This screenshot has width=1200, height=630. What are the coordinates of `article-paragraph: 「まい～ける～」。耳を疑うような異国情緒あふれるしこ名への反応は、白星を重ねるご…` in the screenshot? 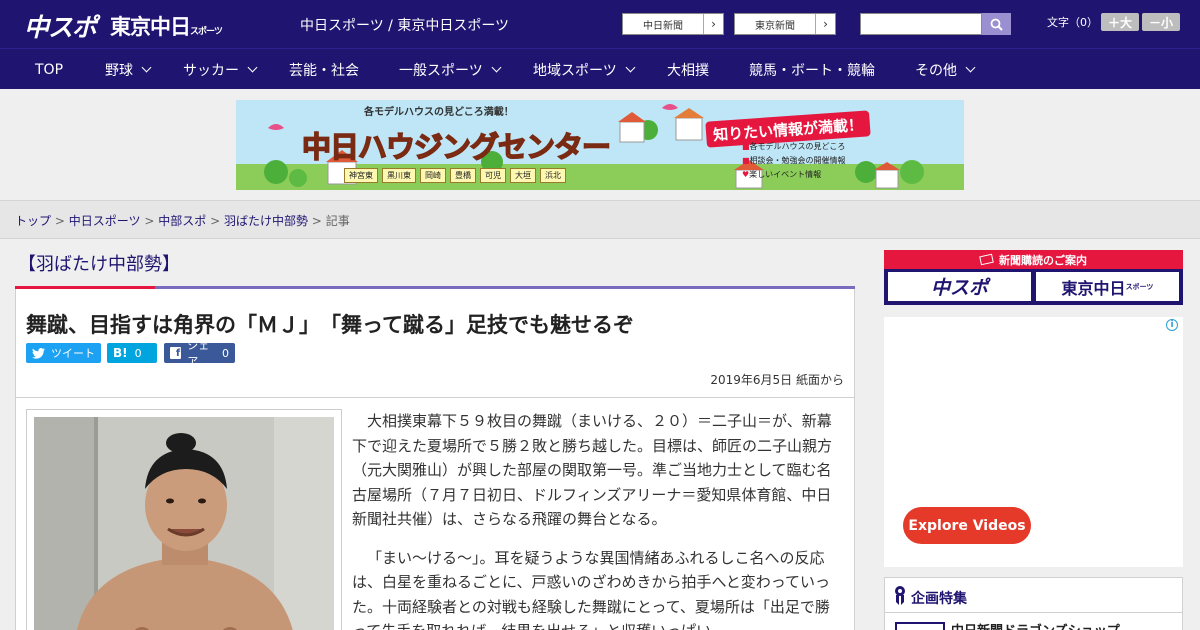 It's located at (591, 589).